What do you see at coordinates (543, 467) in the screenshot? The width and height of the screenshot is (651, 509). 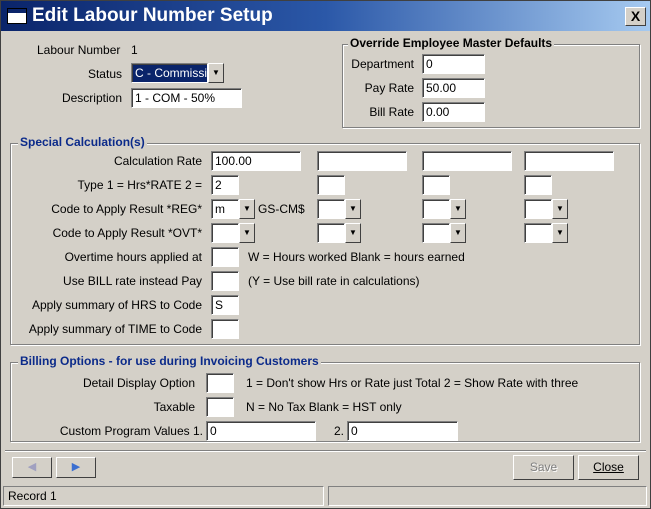 I see `save-button: Save` at bounding box center [543, 467].